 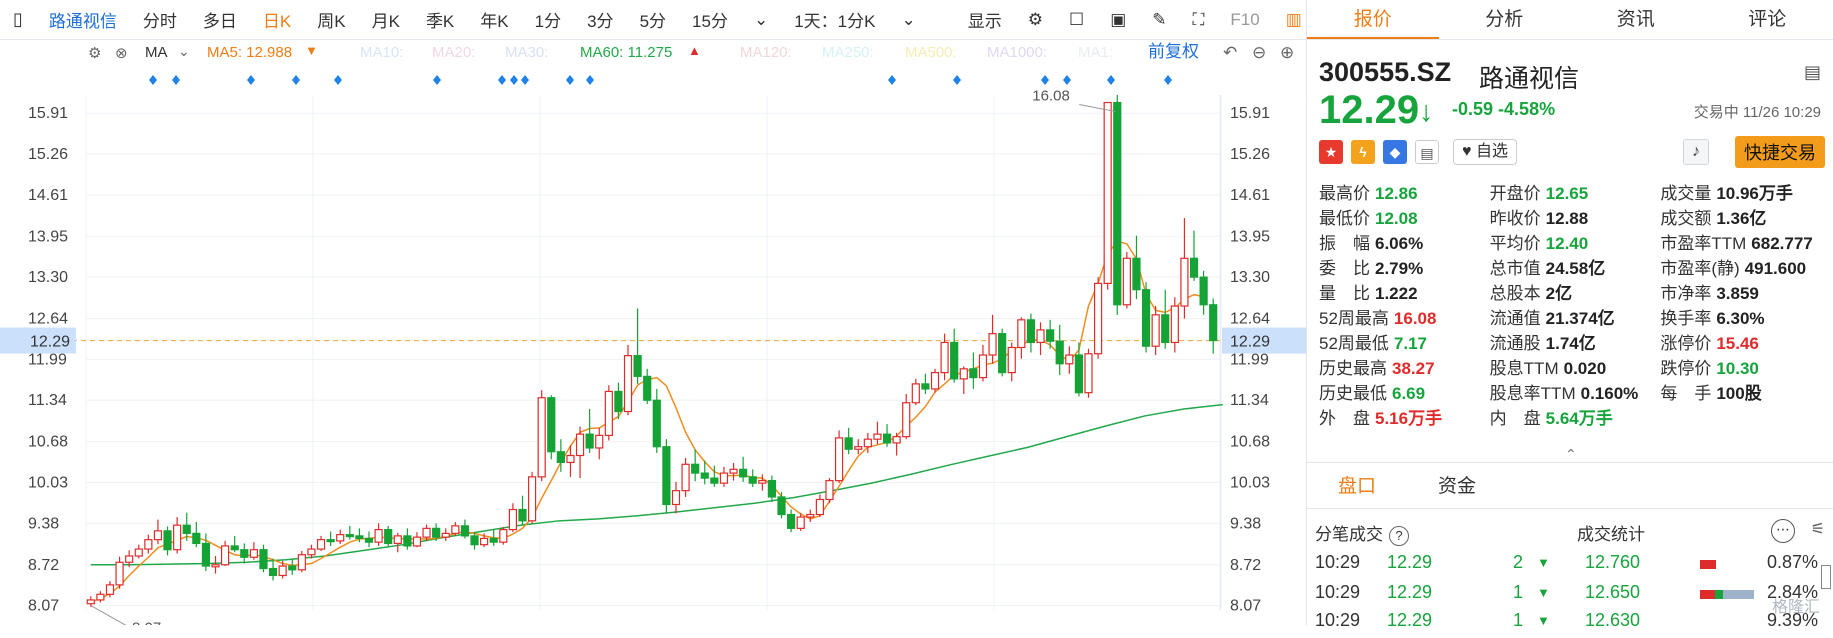 What do you see at coordinates (1767, 19) in the screenshot?
I see `tab-comments: 评论` at bounding box center [1767, 19].